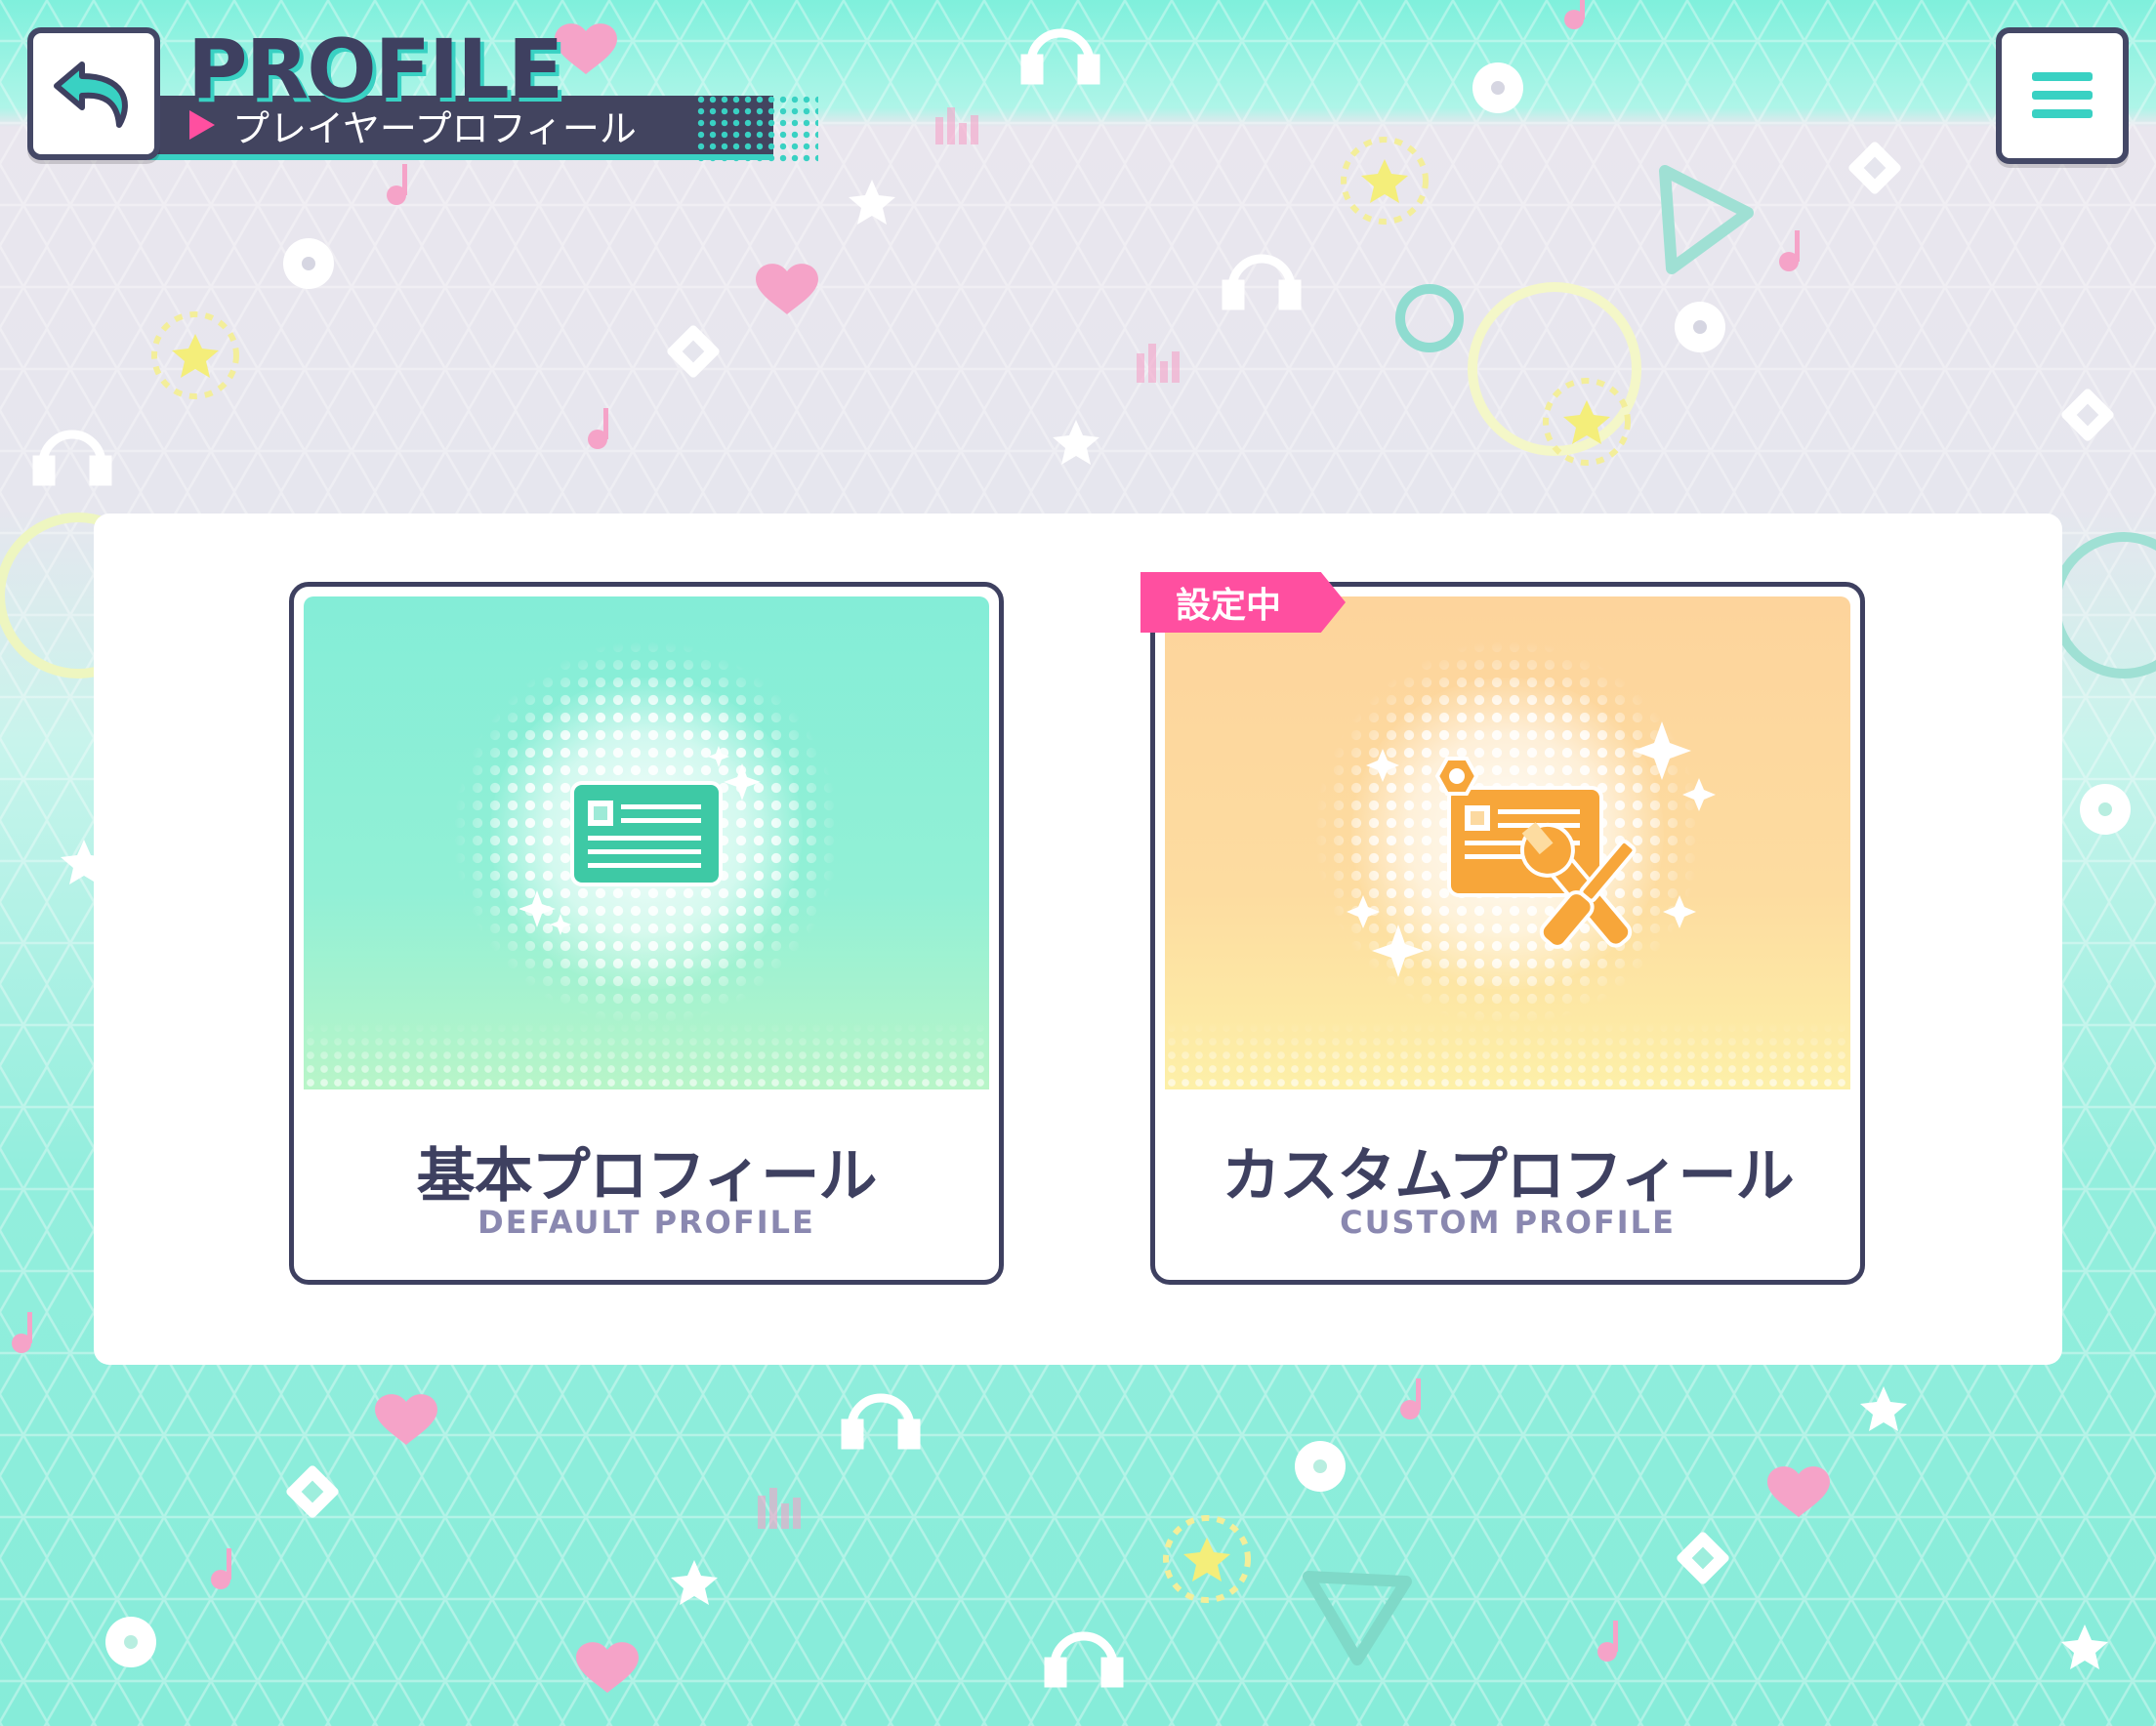  What do you see at coordinates (1243, 603) in the screenshot?
I see `active-status-badge: 設定中` at bounding box center [1243, 603].